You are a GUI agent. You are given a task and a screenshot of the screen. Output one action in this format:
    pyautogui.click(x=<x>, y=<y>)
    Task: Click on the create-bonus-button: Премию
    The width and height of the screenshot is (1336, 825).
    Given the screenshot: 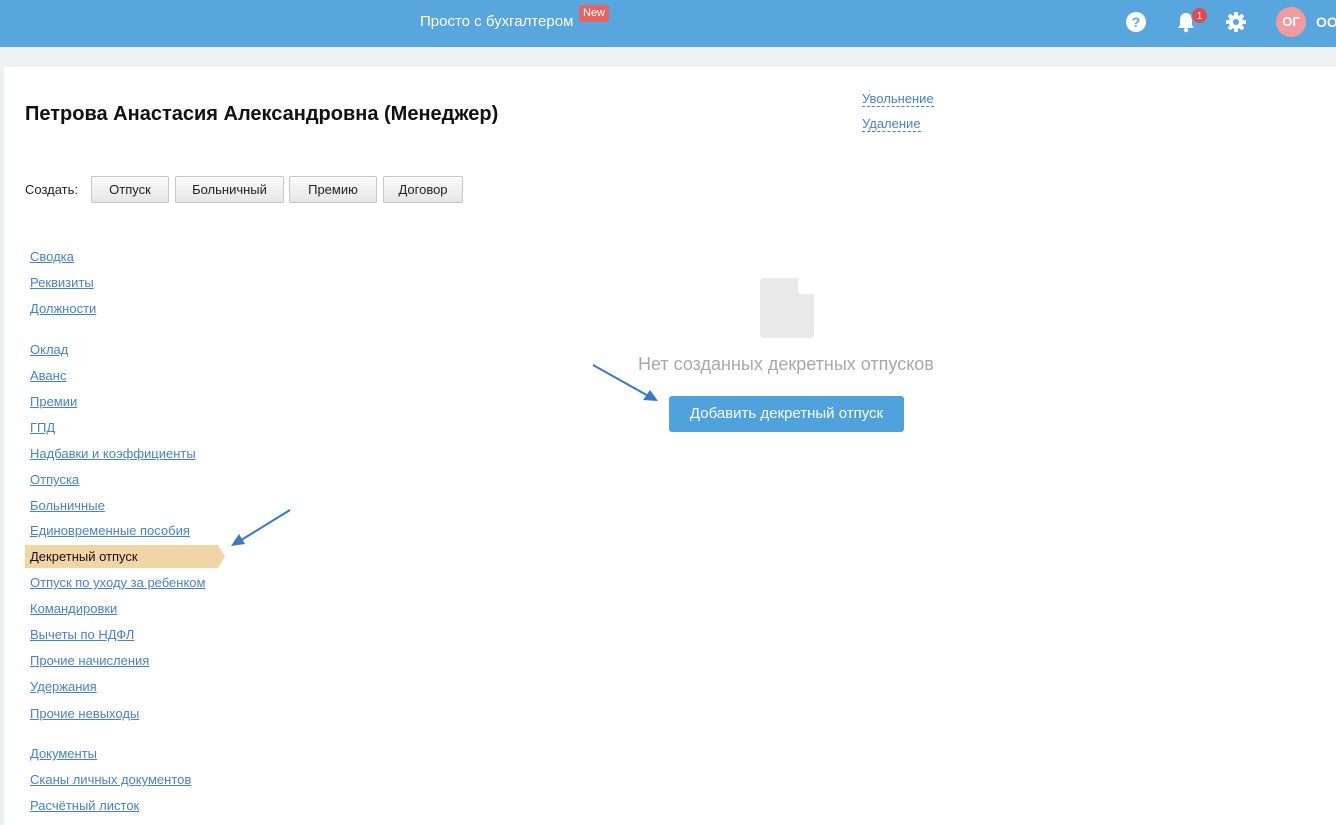 What is the action you would take?
    pyautogui.click(x=333, y=189)
    